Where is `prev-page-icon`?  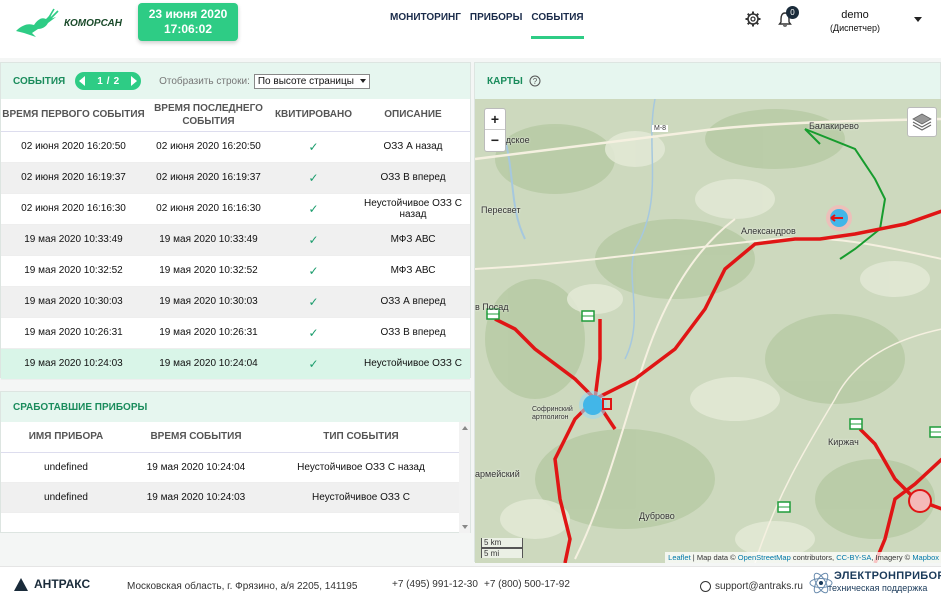
prev-page-icon is located at coordinates (82, 81).